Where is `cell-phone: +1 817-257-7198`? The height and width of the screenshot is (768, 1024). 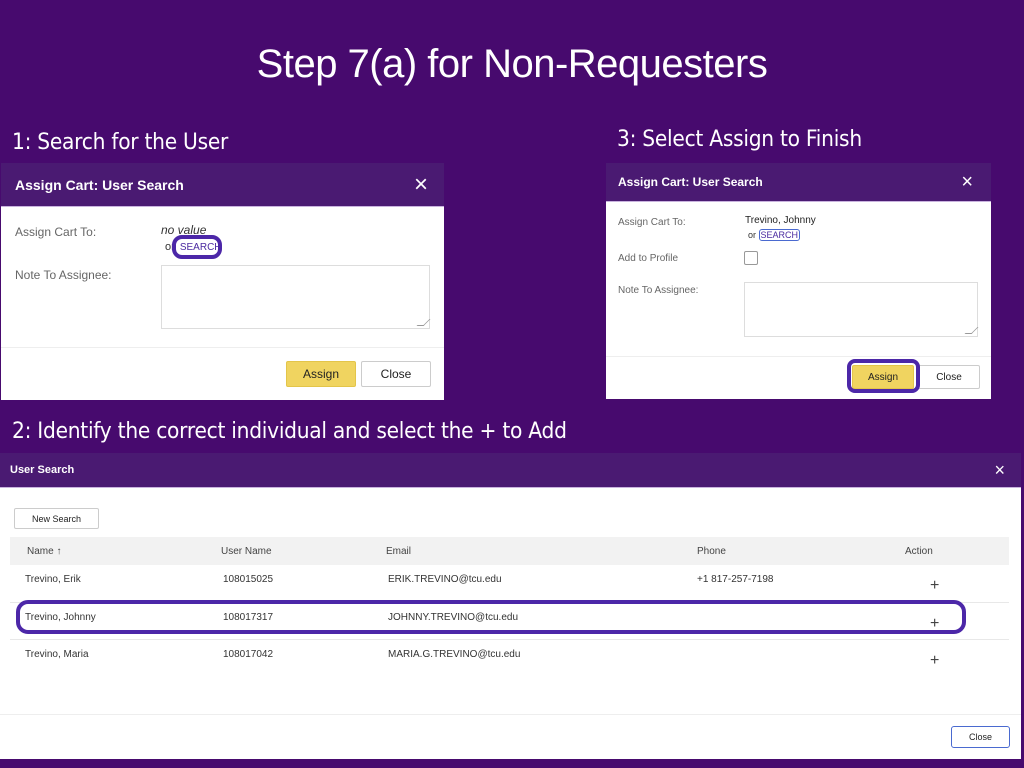
cell-phone: +1 817-257-7198 is located at coordinates (790, 584).